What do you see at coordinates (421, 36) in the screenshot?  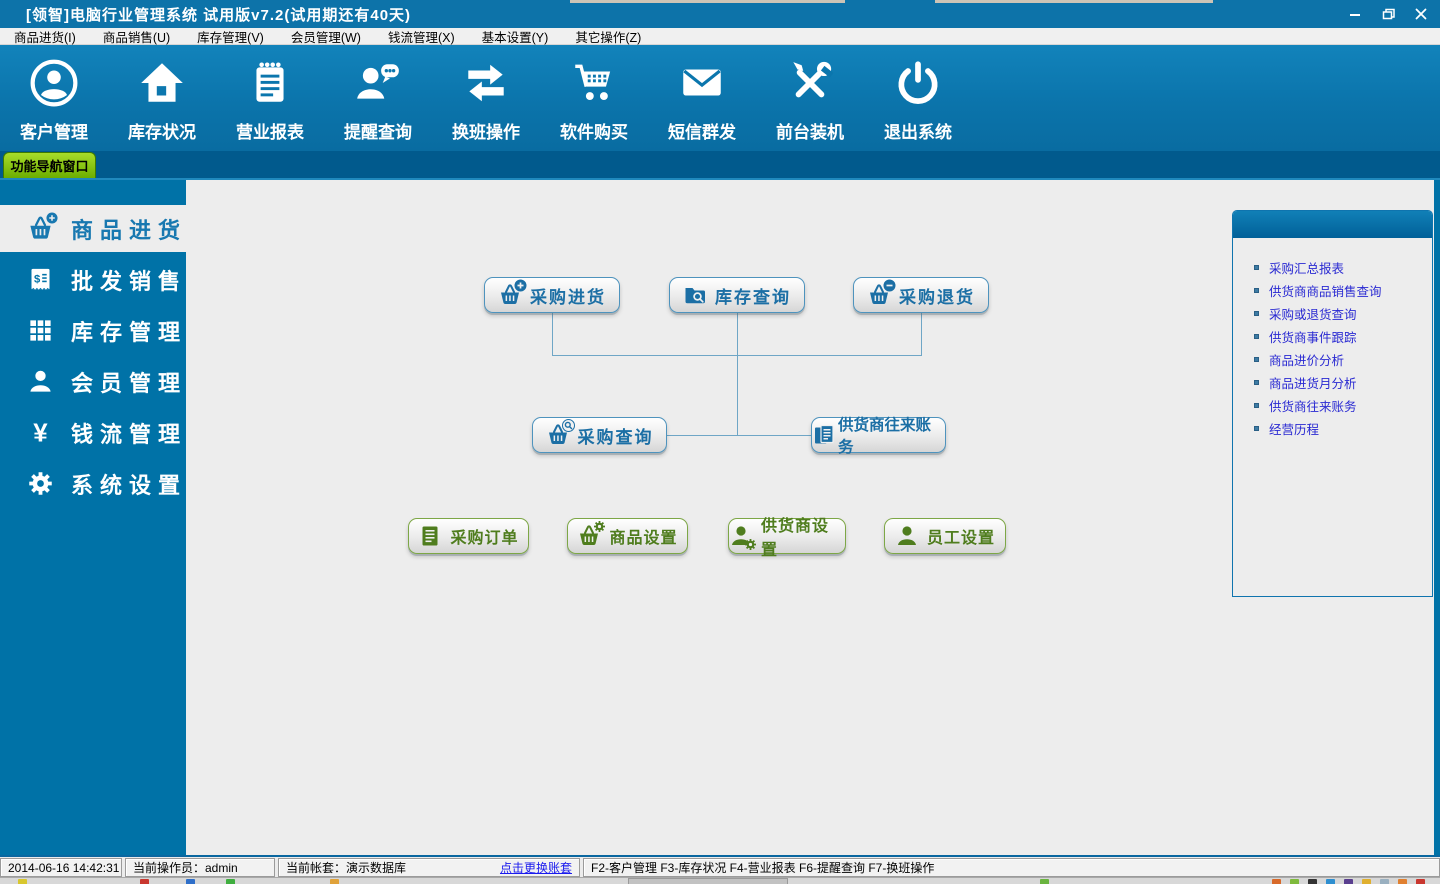 I see `menu-item-cashflow: 钱流管理(X)` at bounding box center [421, 36].